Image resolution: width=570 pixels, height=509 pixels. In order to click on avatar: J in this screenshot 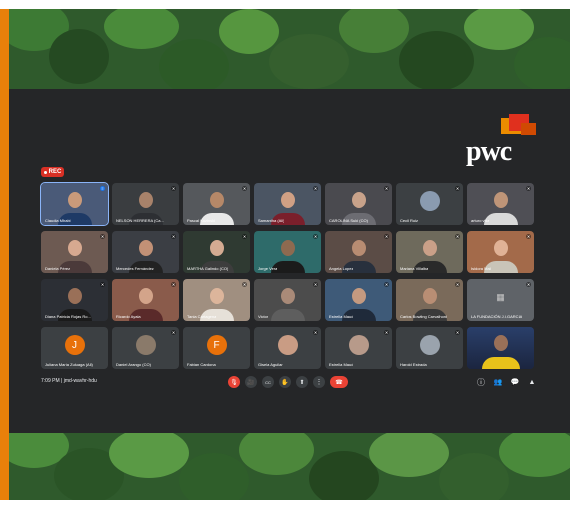, I will do `click(74, 345)`.